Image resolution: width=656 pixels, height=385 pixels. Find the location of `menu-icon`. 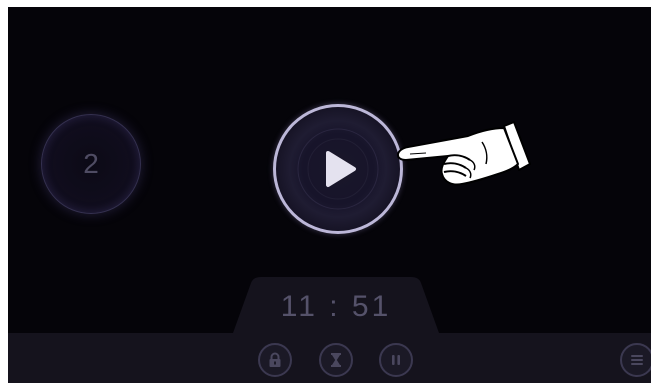

menu-icon is located at coordinates (637, 360).